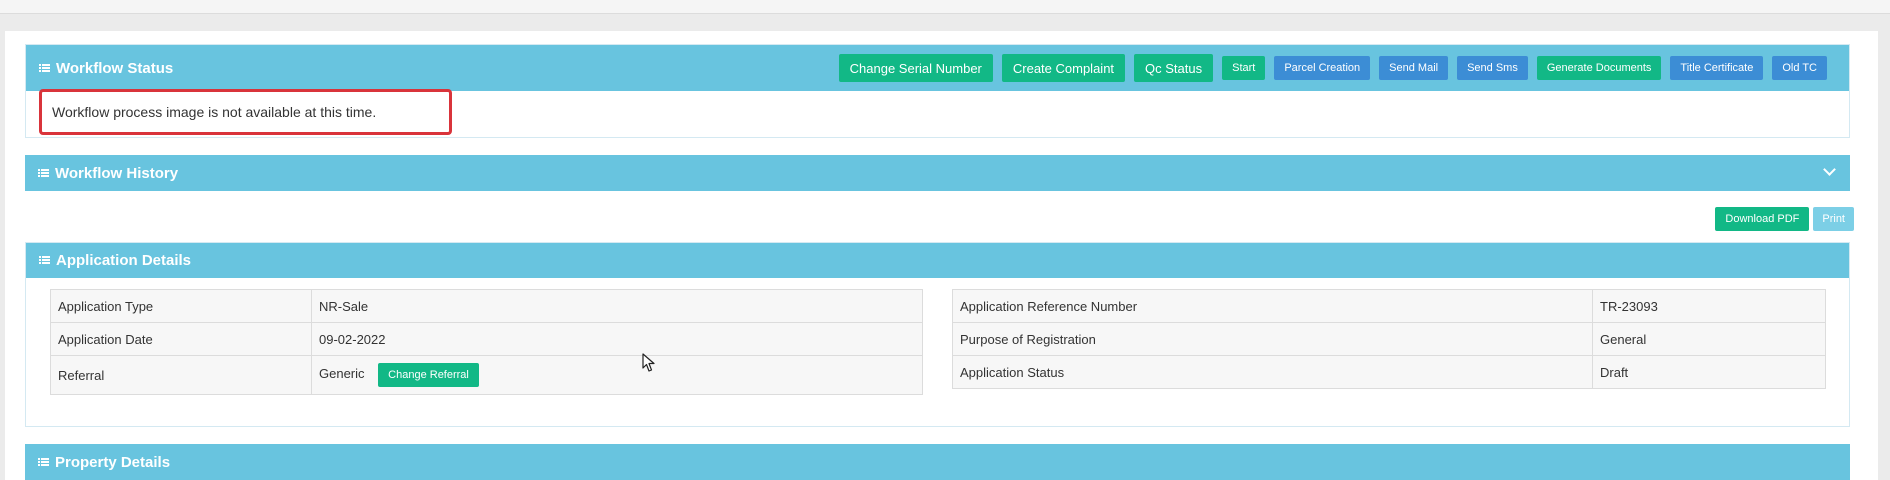  I want to click on parcel-creation-button: Parcel Creation, so click(1322, 68).